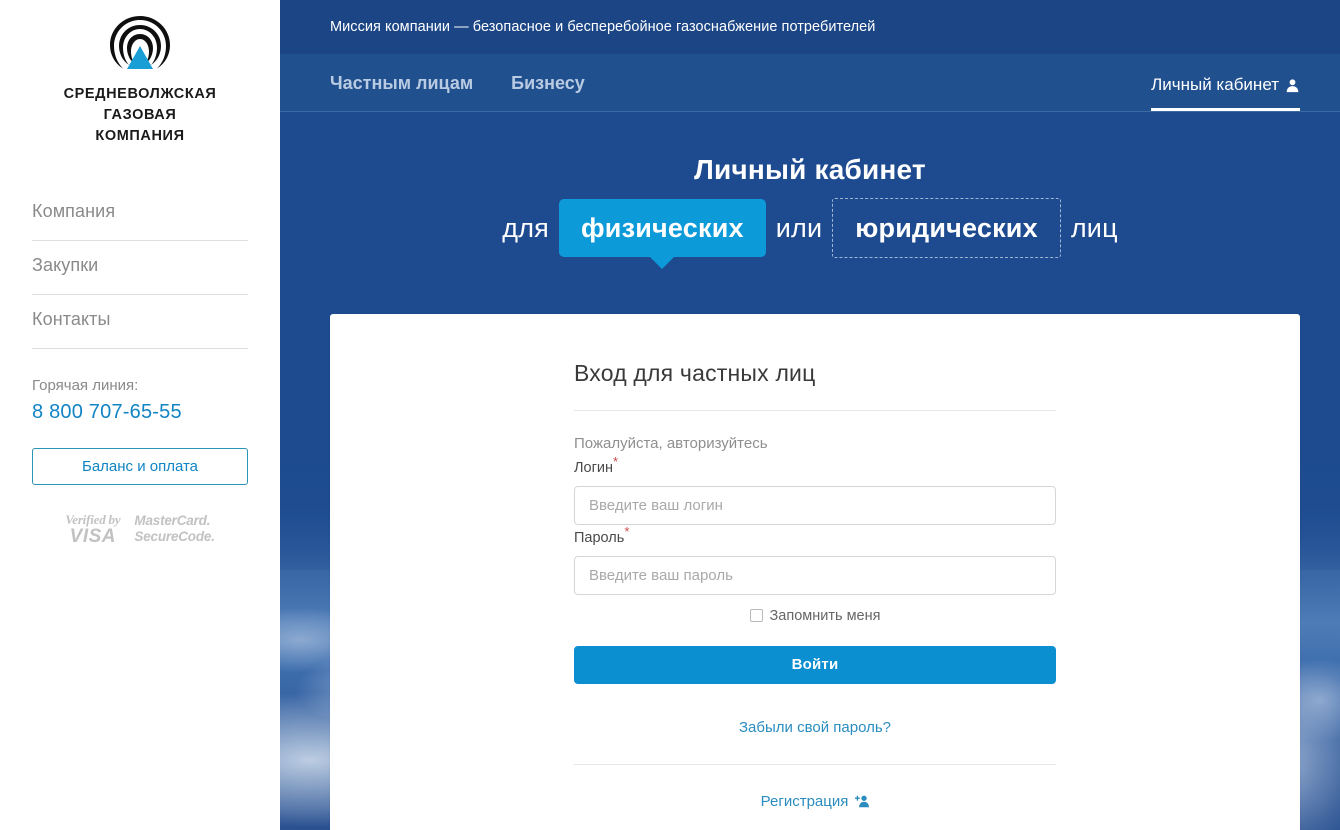 The width and height of the screenshot is (1340, 830). Describe the element at coordinates (815, 384) in the screenshot. I see `login-card-title: Вход для частных лиц` at that location.